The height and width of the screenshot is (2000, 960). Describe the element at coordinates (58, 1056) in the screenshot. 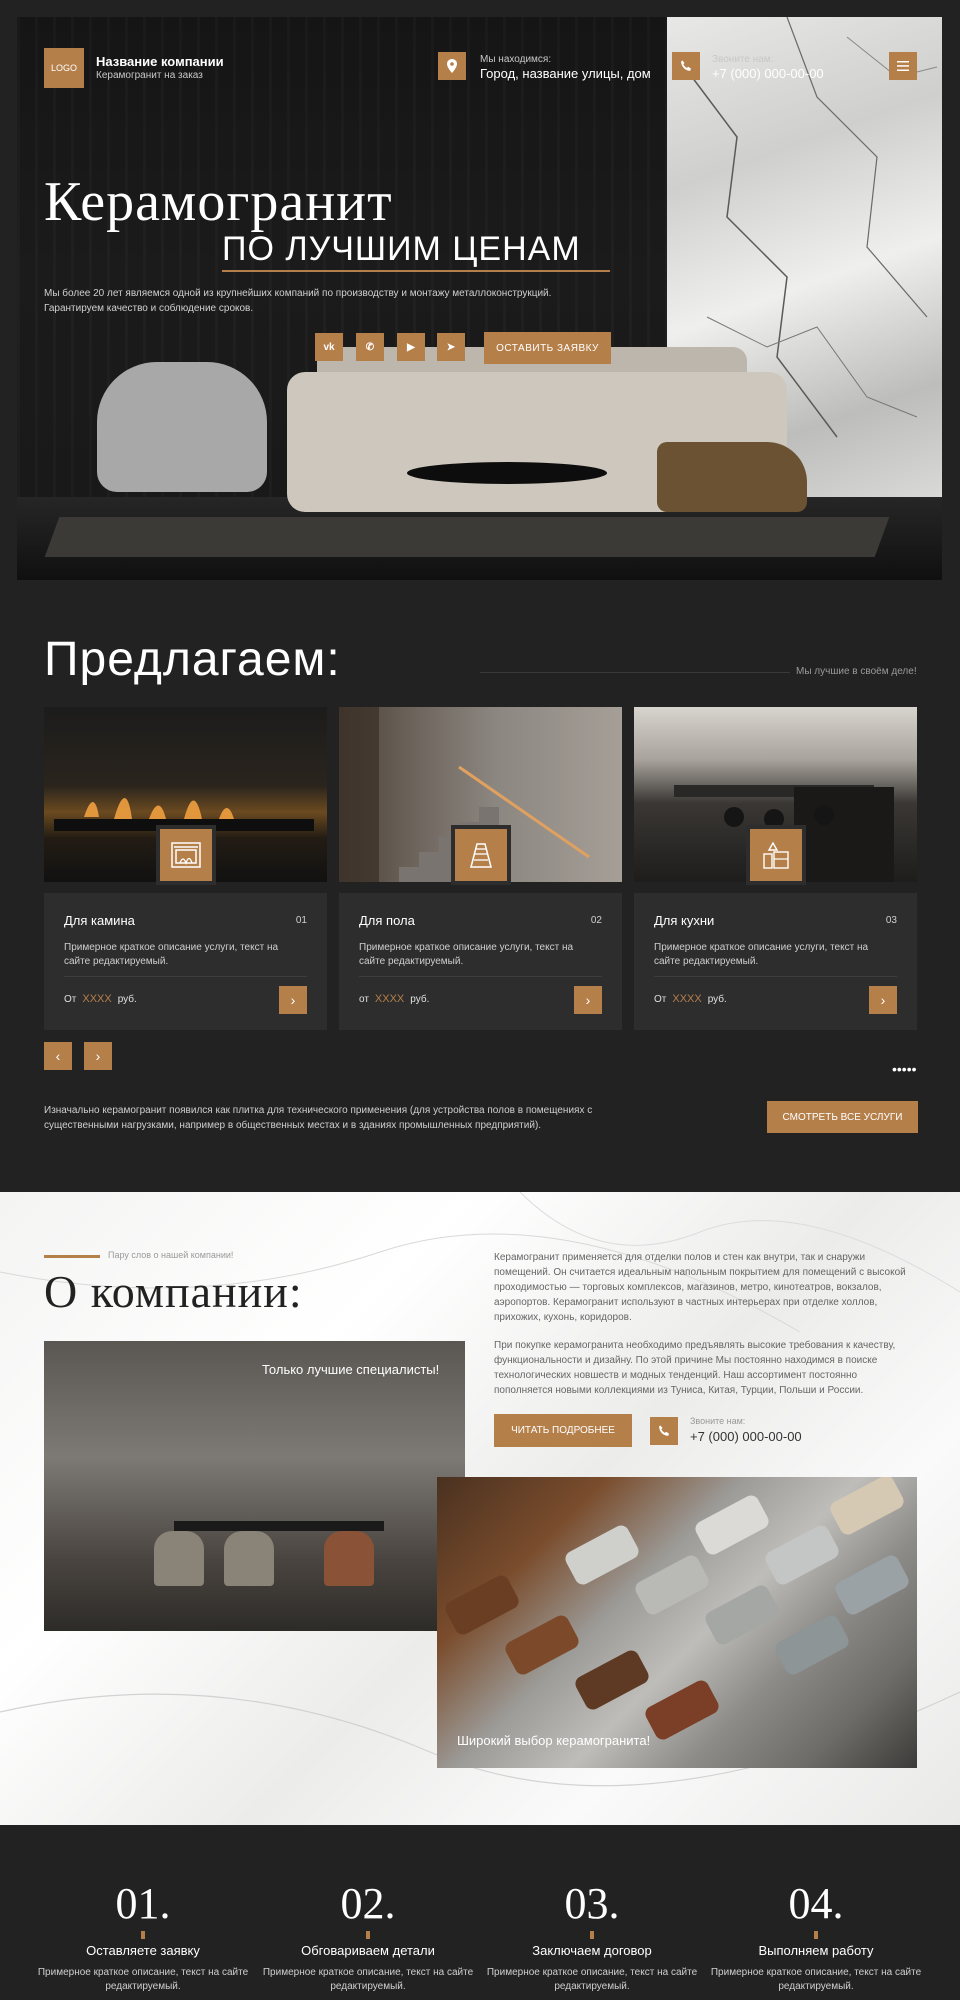

I see `chevron-left-icon: ‹` at that location.